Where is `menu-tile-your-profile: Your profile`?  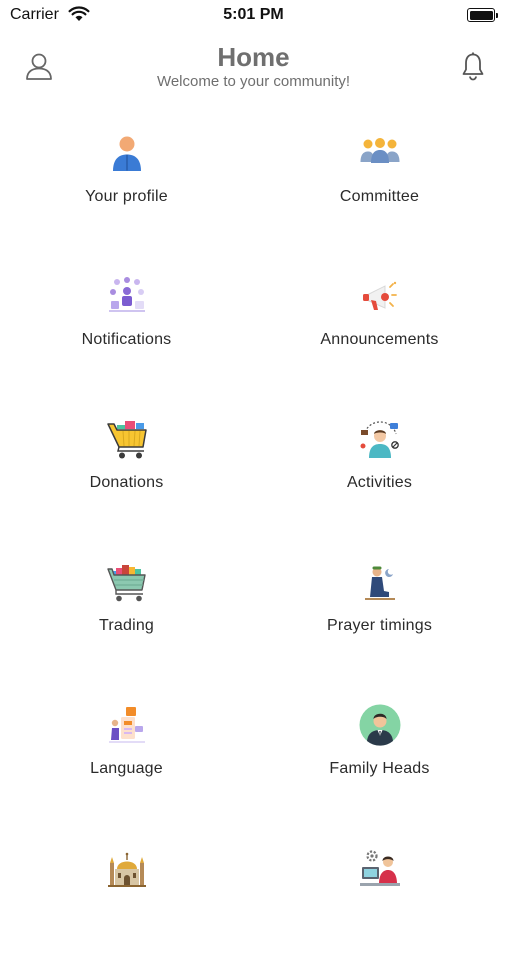 menu-tile-your-profile: Your profile is located at coordinates (126, 191).